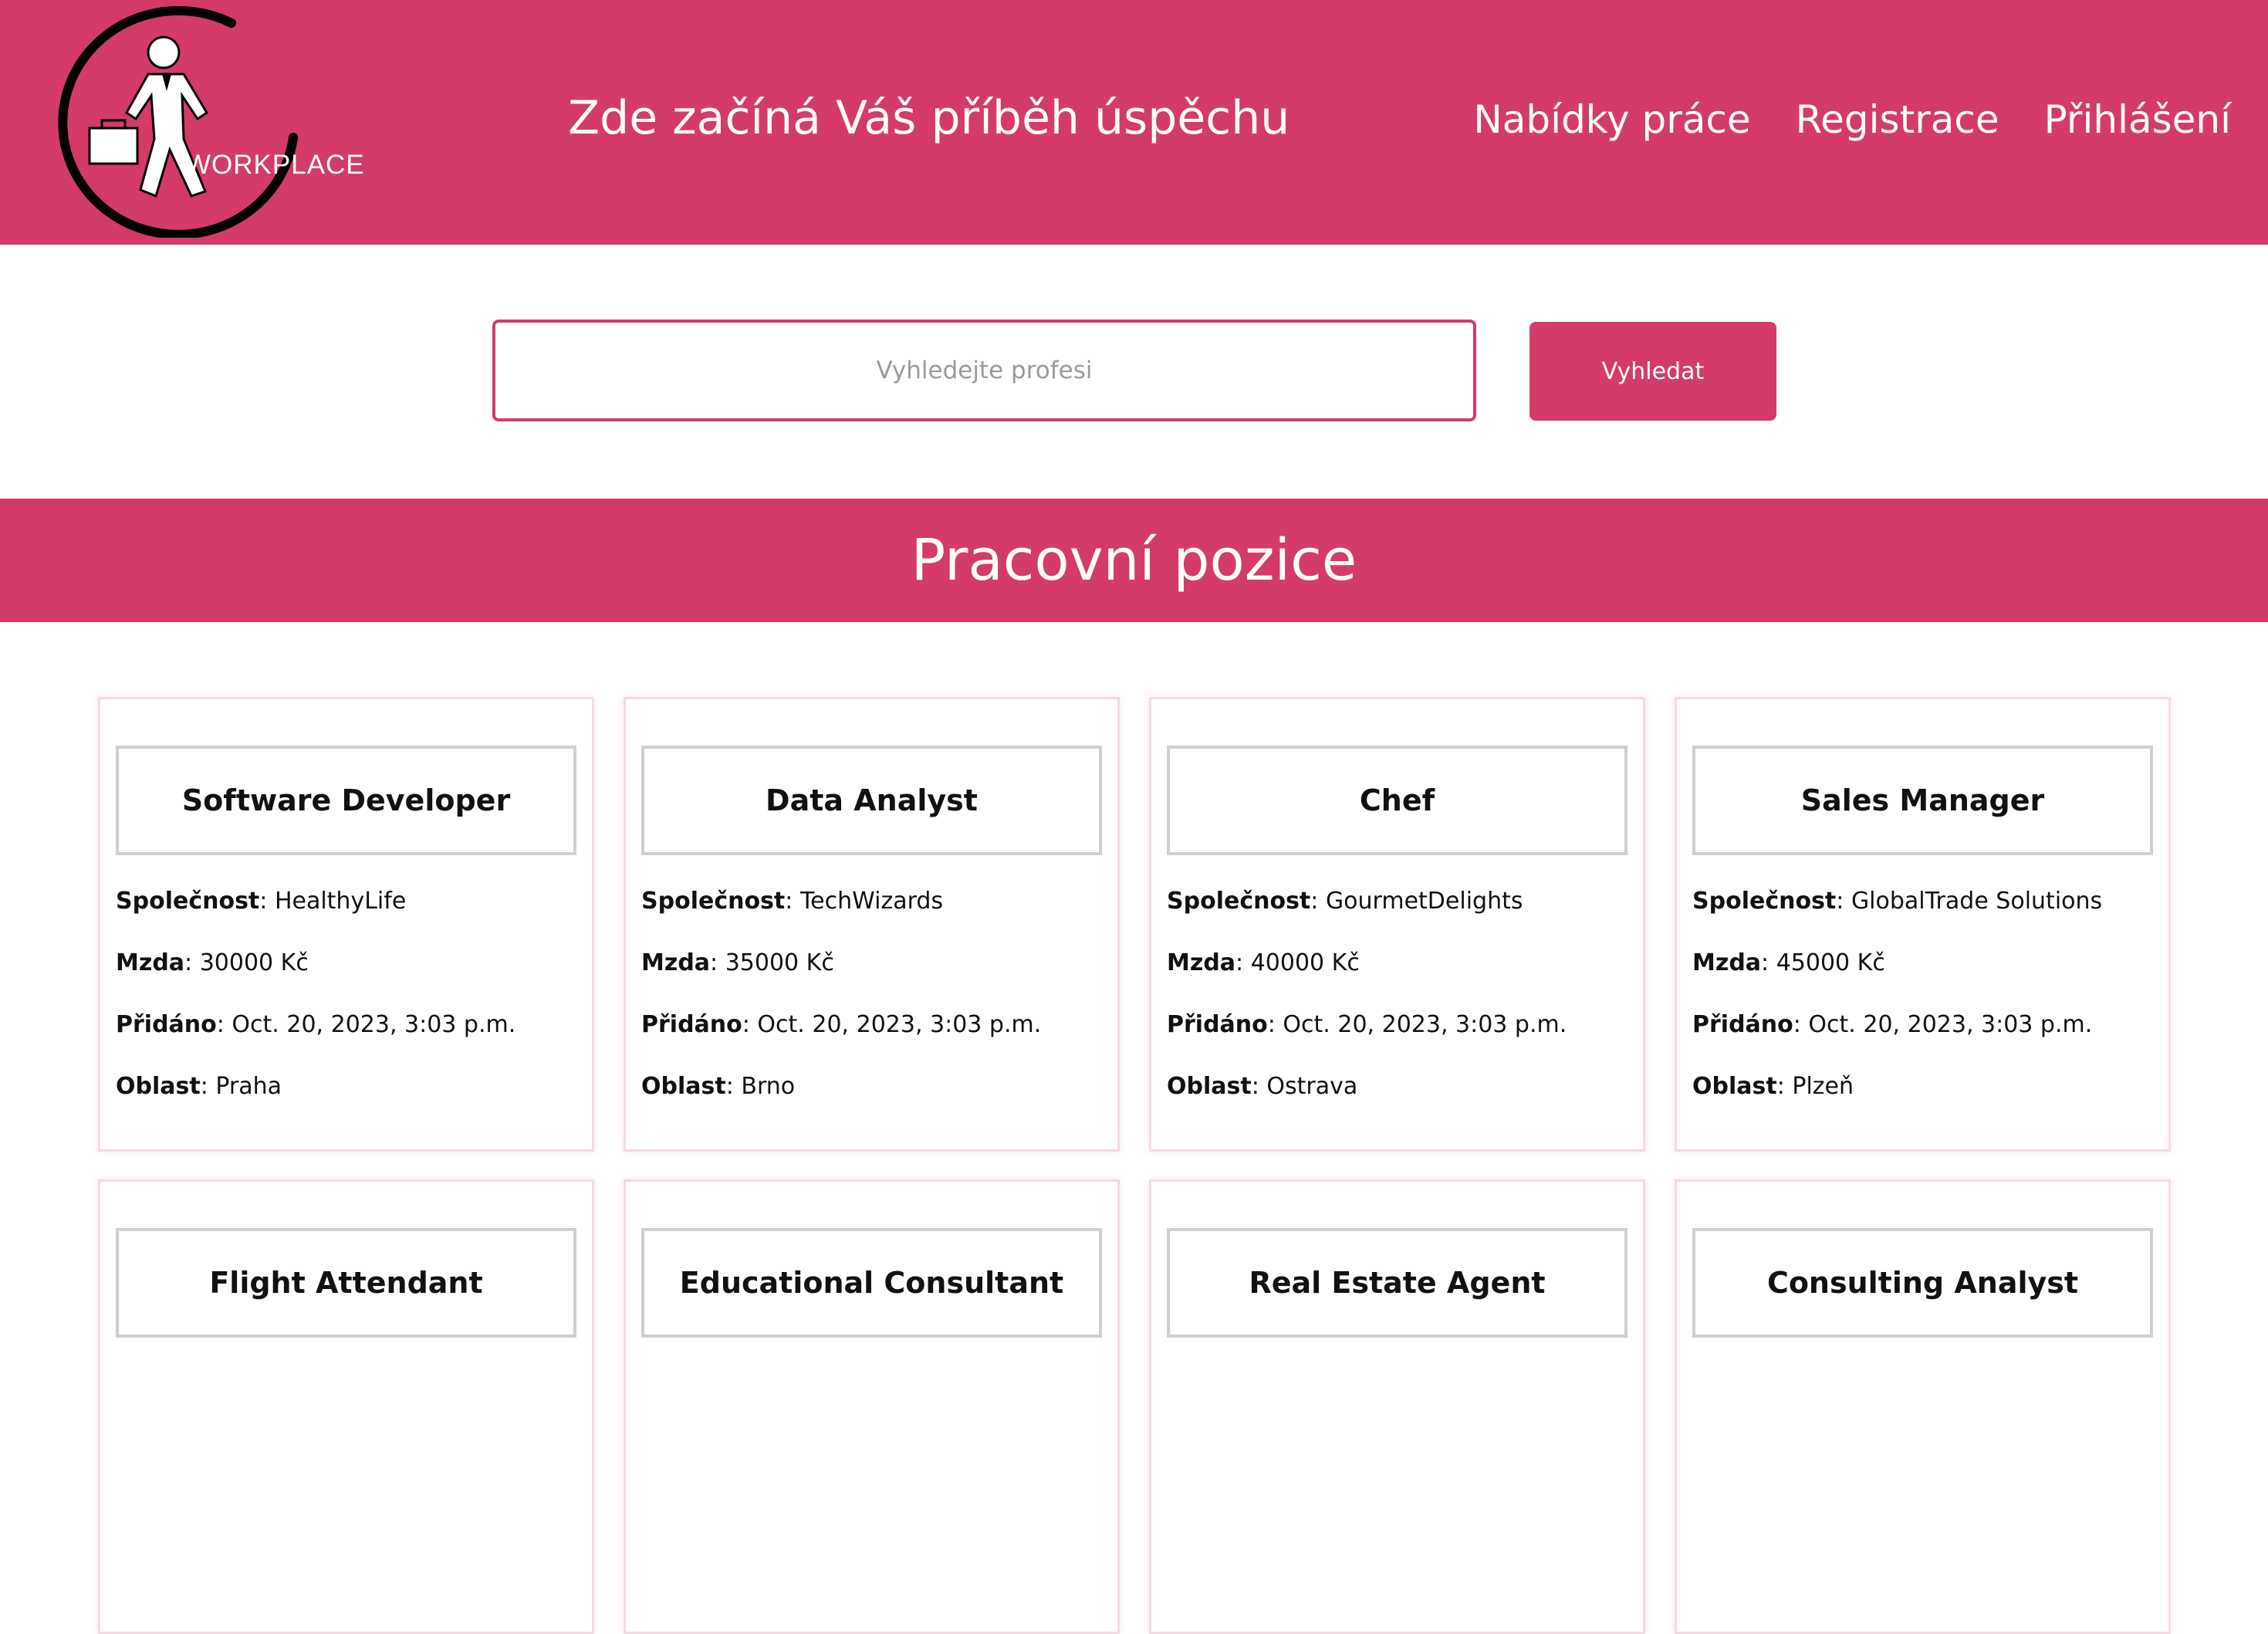 The width and height of the screenshot is (2268, 1634). I want to click on job-title: Data Analyst, so click(872, 800).